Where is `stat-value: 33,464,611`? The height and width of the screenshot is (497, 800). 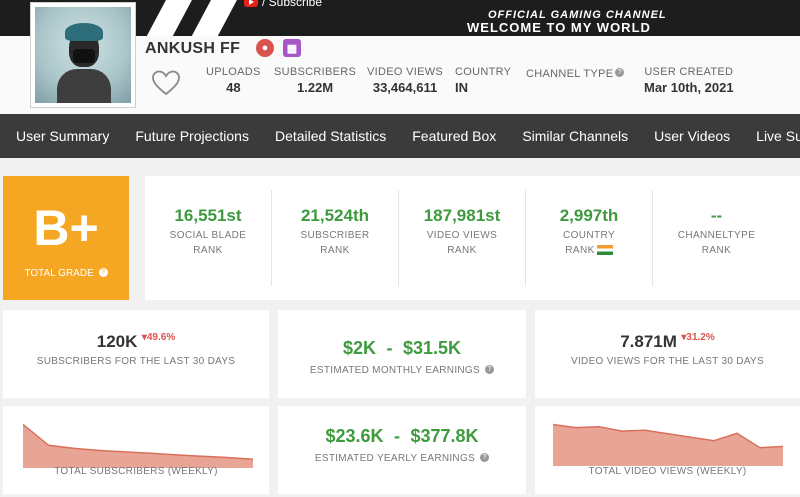
stat-value: 33,464,611 is located at coordinates (405, 87).